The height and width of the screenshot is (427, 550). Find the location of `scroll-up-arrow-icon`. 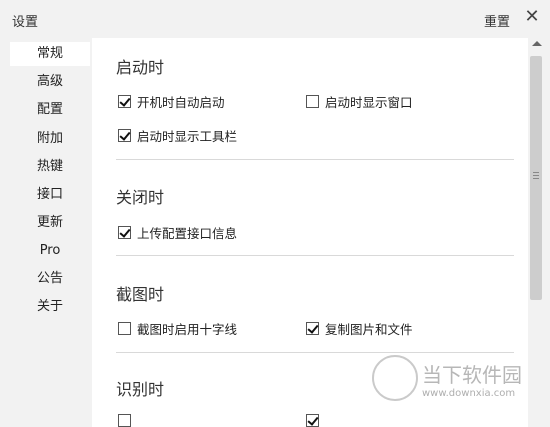

scroll-up-arrow-icon is located at coordinates (537, 43).